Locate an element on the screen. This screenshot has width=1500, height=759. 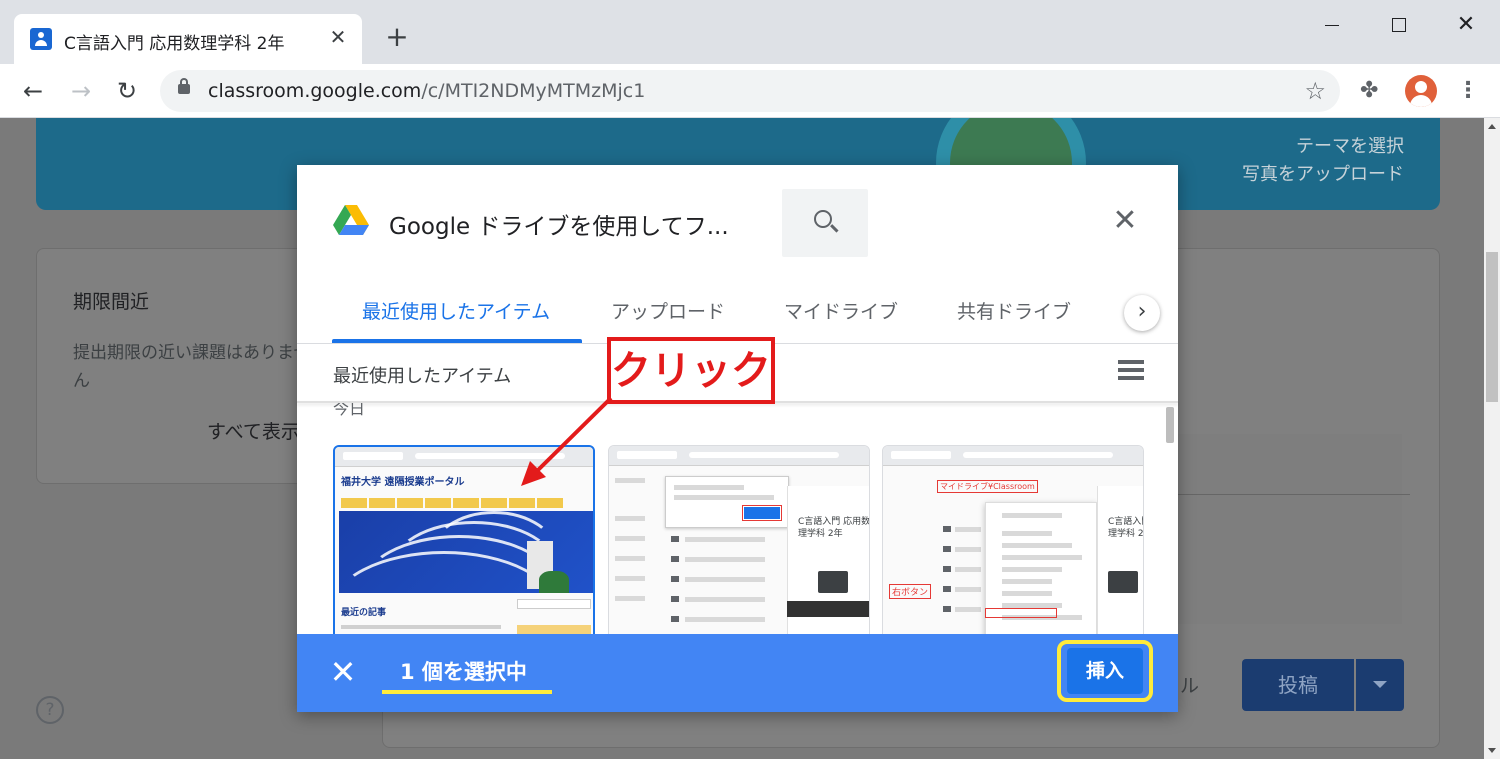
help-icon: ? is located at coordinates (50, 710).